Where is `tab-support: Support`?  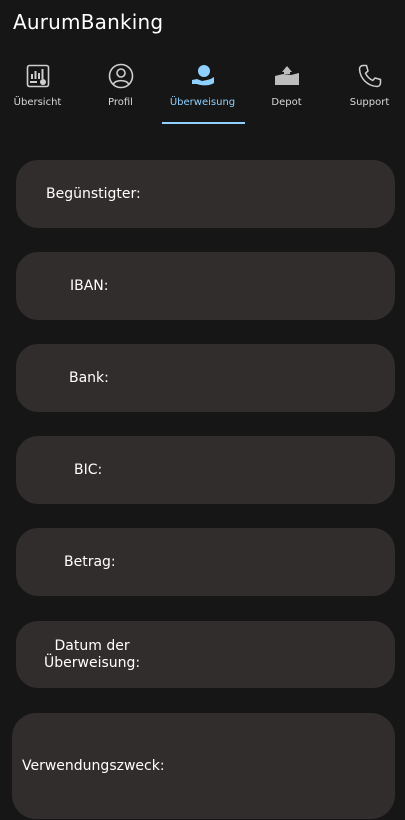 tab-support: Support is located at coordinates (367, 91).